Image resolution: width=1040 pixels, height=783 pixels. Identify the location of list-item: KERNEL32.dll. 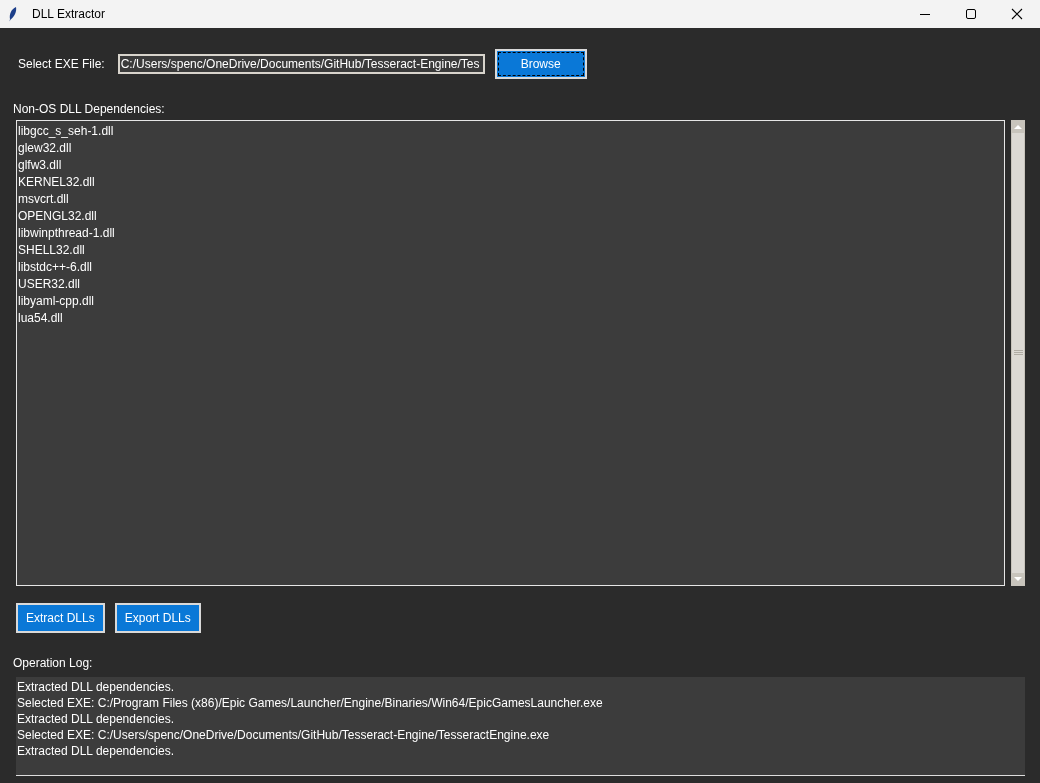
(56, 182).